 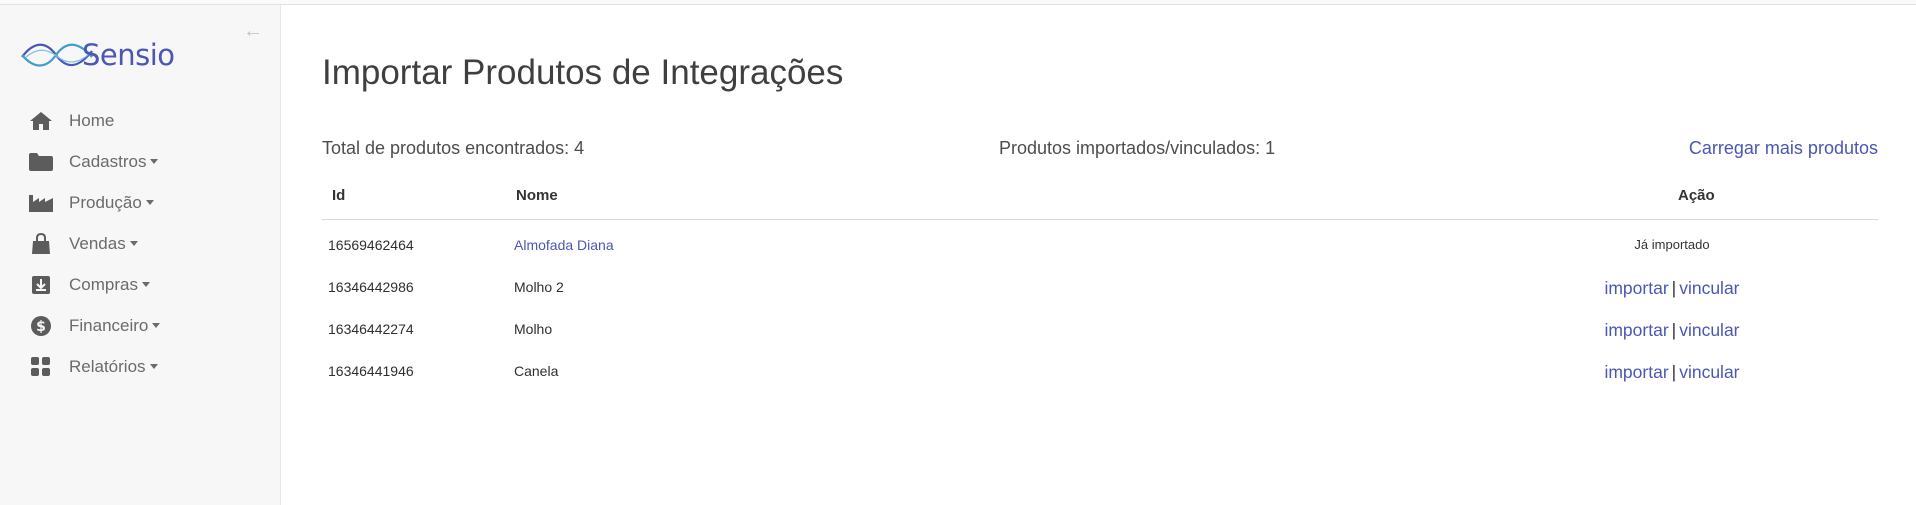 What do you see at coordinates (107, 366) in the screenshot?
I see `sidebar-item-label: Relatórios` at bounding box center [107, 366].